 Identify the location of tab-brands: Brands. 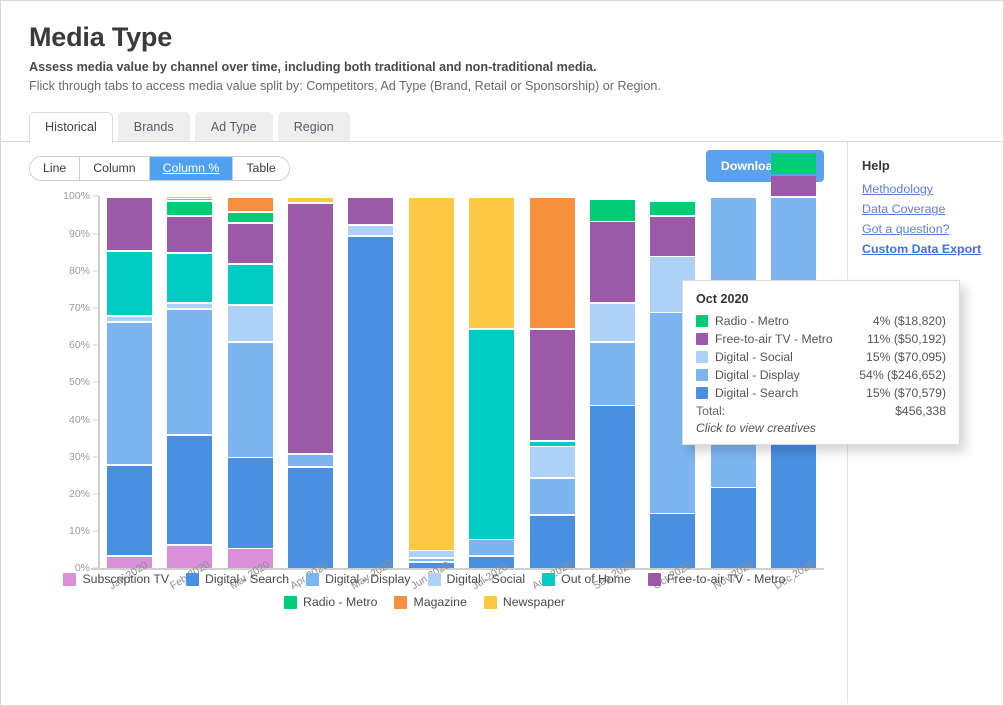
(153, 127).